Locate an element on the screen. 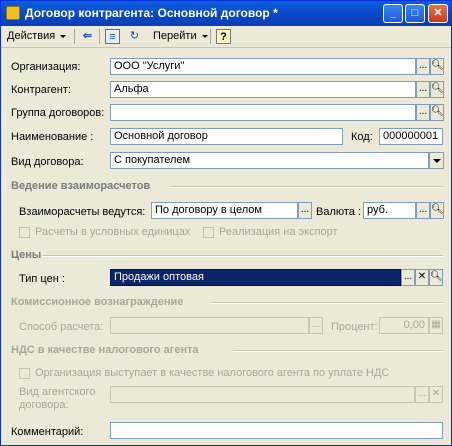 The height and width of the screenshot is (446, 452). goto-dropdown-icon is located at coordinates (204, 36).